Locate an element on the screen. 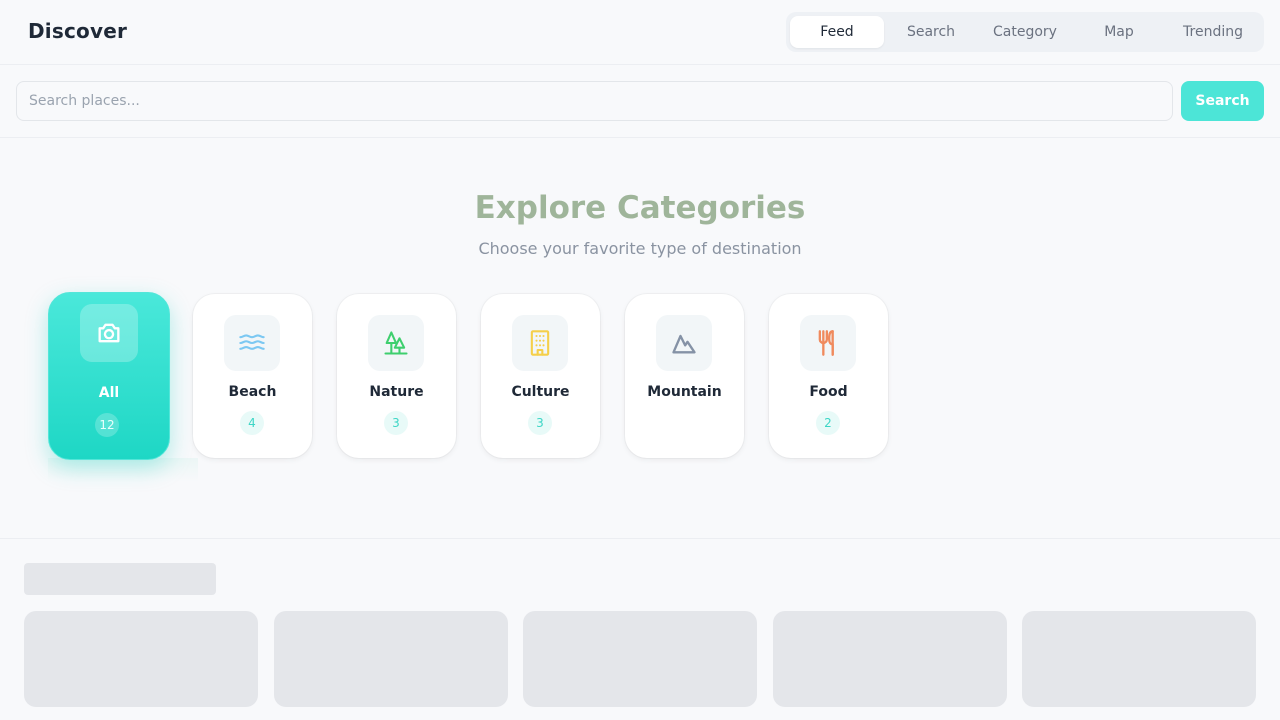 This screenshot has width=1280, height=720. trees-icon is located at coordinates (396, 343).